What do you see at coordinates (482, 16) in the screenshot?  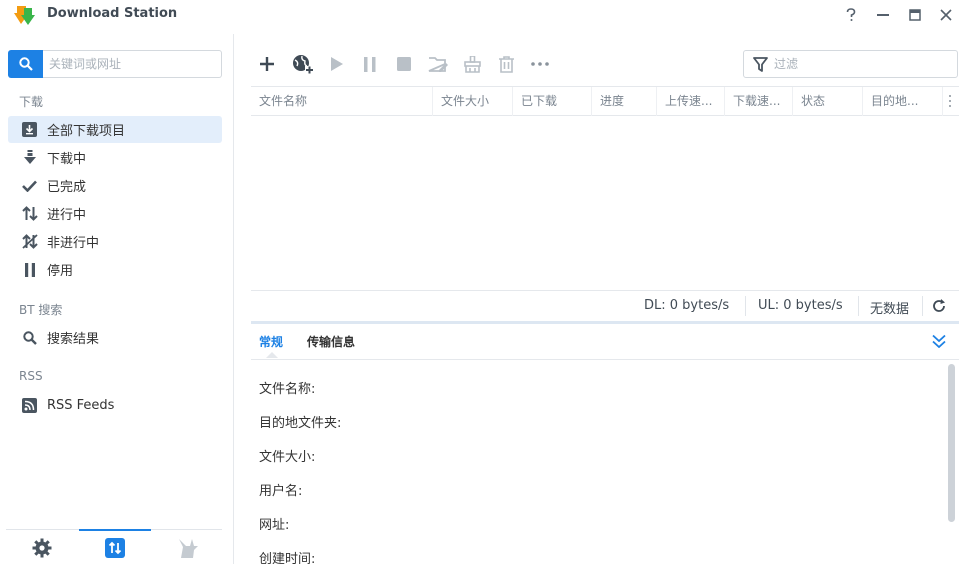 I see `title-bar: Download Station` at bounding box center [482, 16].